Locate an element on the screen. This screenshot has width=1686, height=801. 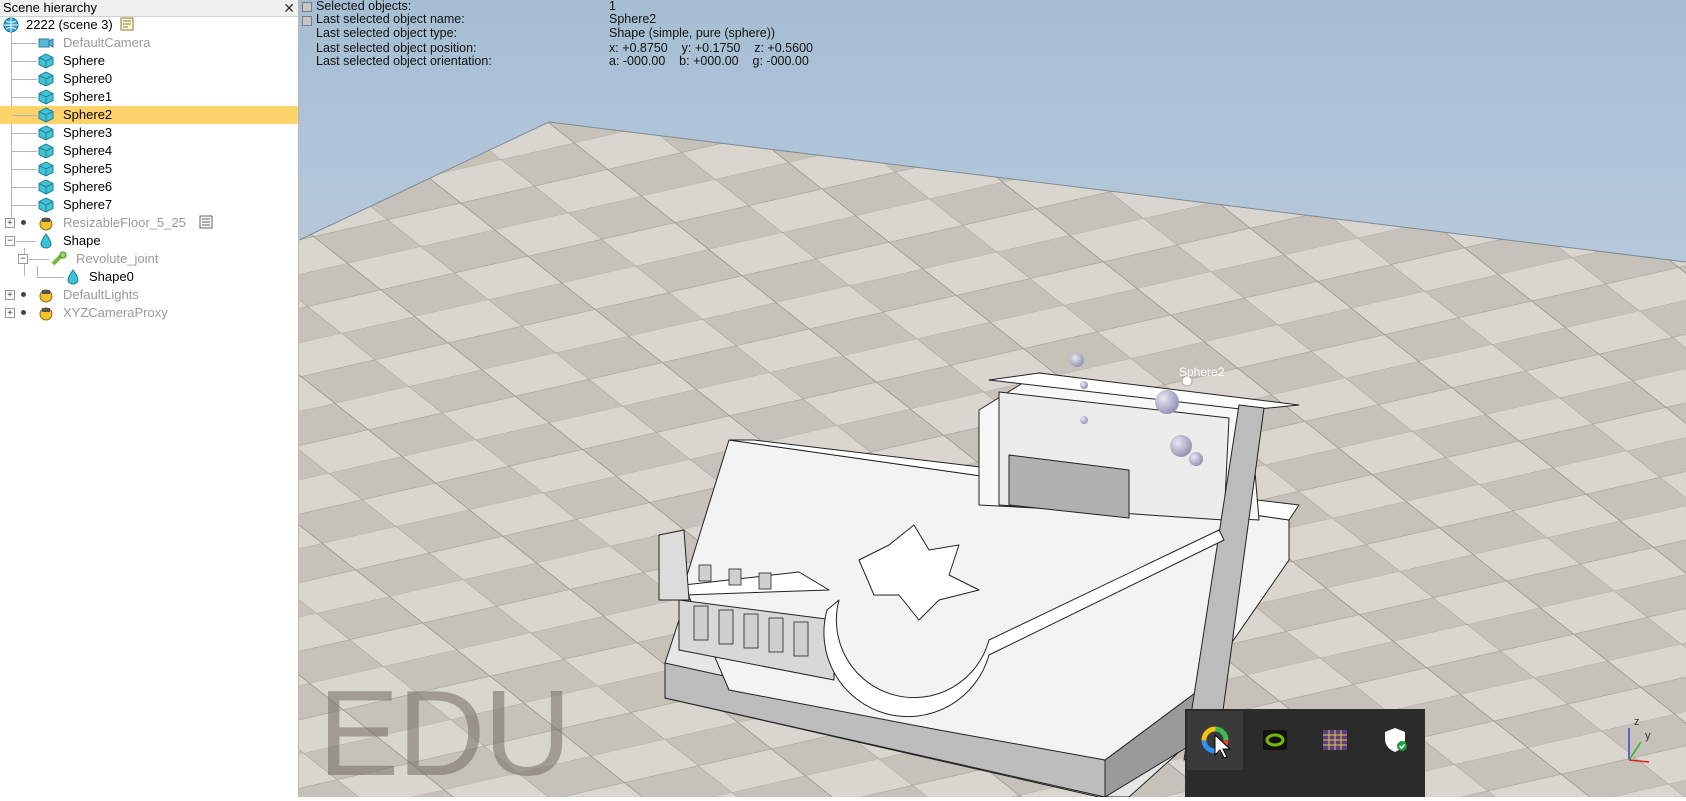
tree-row-sphere4: Sphere4 is located at coordinates (149, 151).